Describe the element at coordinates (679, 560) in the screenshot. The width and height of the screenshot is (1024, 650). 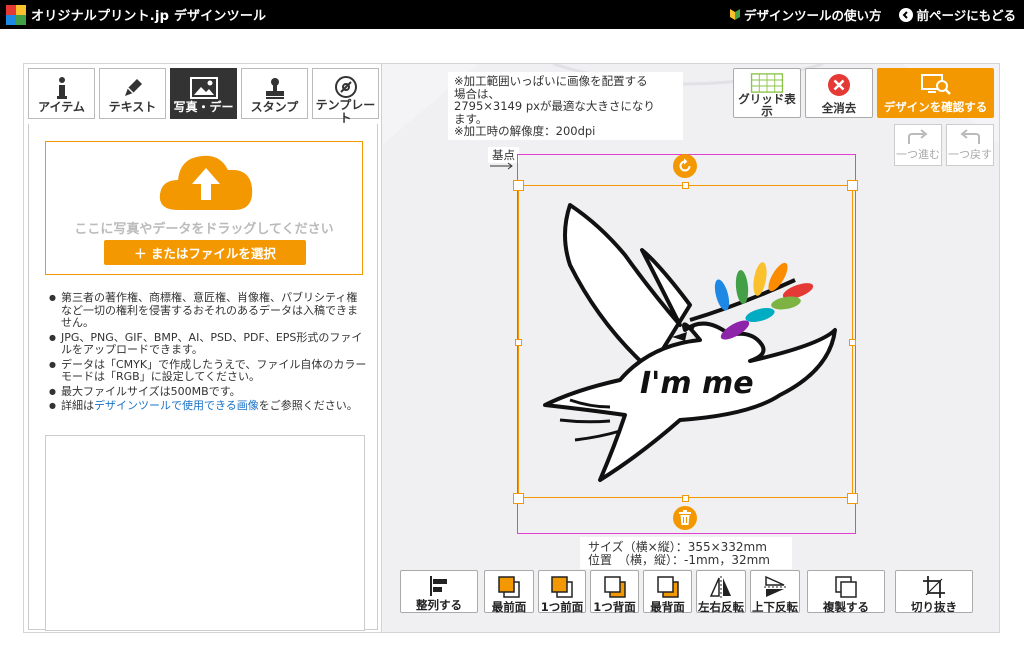
I see `position-readout: 位置 （横，縦）：-1mm，32mm` at that location.